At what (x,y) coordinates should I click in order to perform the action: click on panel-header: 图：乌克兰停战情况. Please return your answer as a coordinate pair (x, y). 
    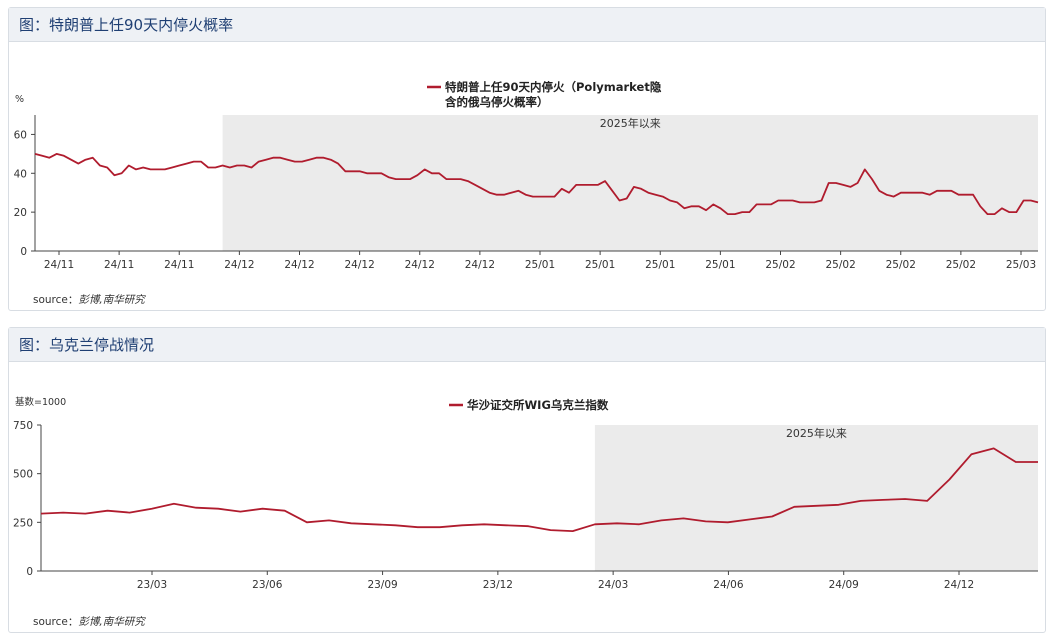
    Looking at the image, I should click on (527, 345).